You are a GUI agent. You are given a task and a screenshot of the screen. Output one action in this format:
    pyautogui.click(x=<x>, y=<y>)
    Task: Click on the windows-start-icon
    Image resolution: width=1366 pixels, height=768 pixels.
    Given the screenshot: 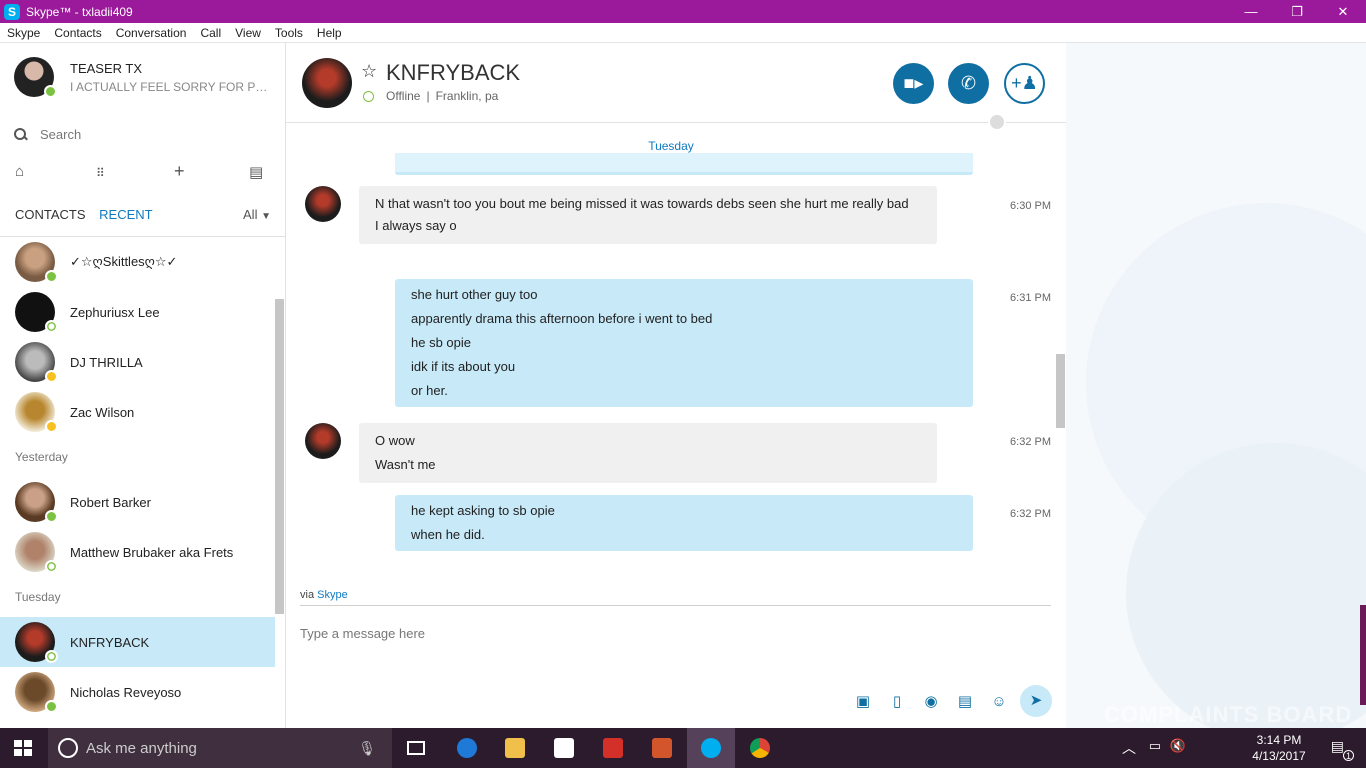 What is the action you would take?
    pyautogui.click(x=23, y=748)
    